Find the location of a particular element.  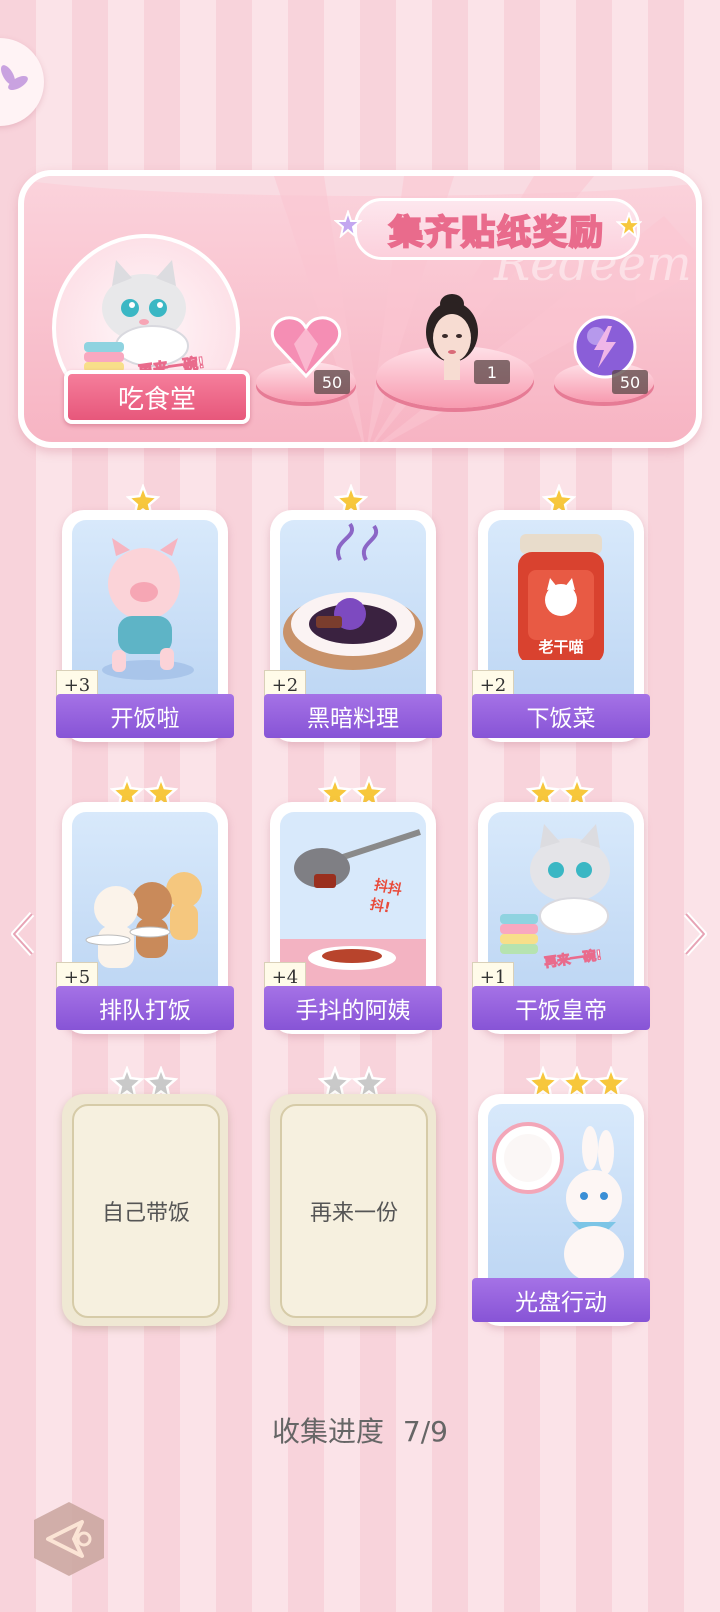

card-name-1: 开饭啦 is located at coordinates (145, 716).